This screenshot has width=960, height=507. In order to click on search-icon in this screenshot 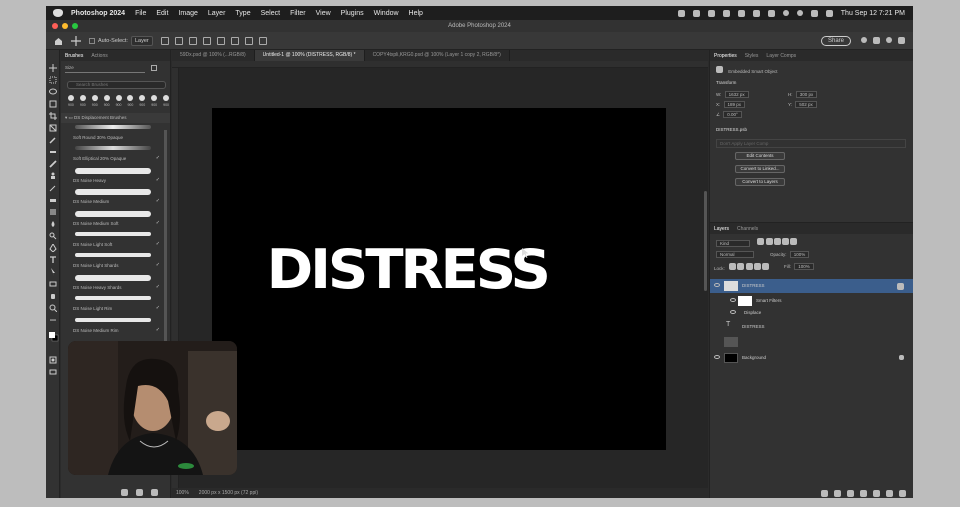, I will do `click(864, 40)`.